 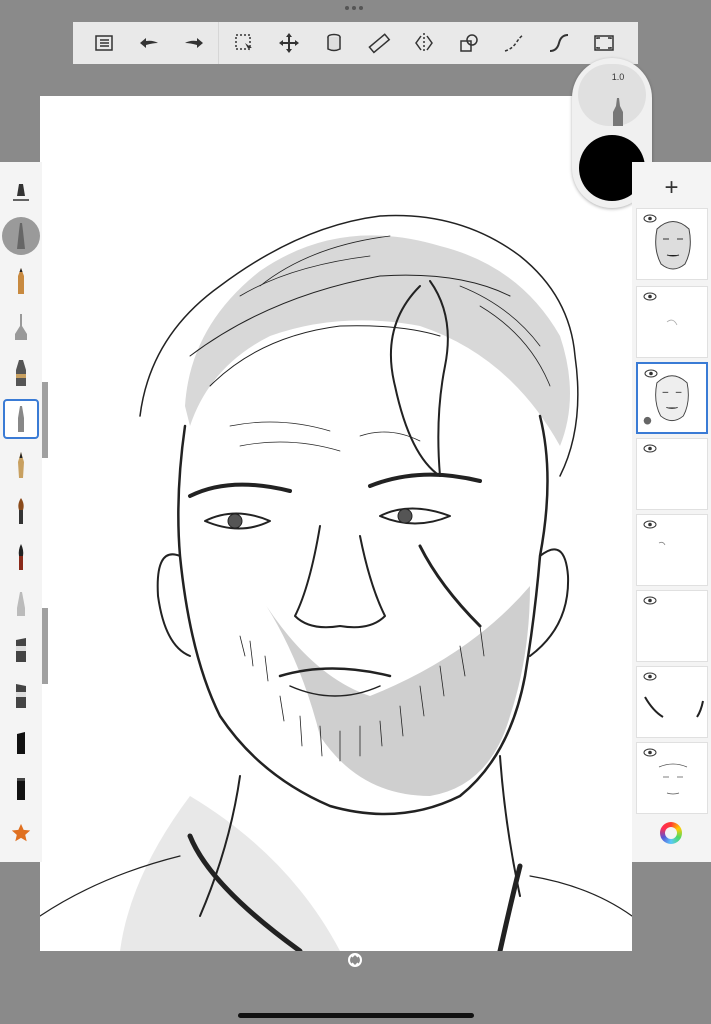 I want to click on favorite-star-icon, so click(x=21, y=833).